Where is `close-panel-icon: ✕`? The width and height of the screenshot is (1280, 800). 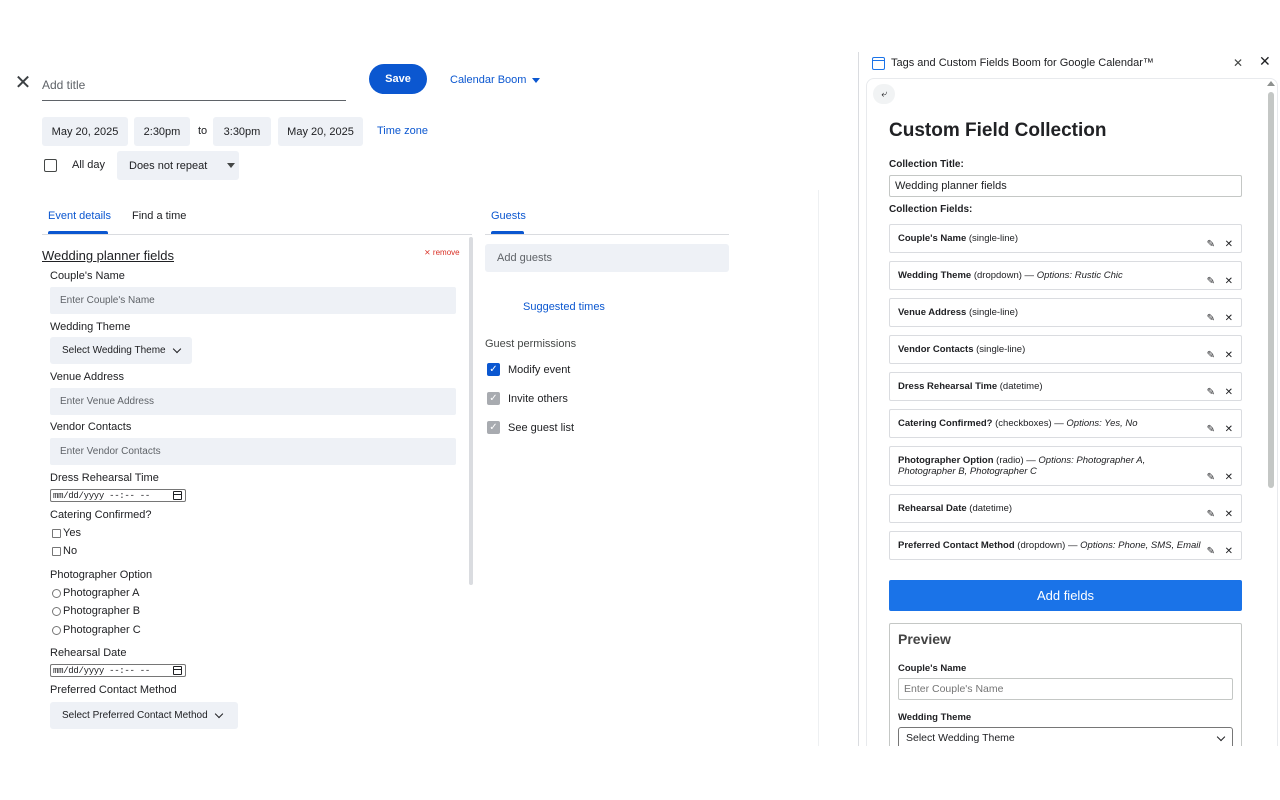
close-panel-icon: ✕ is located at coordinates (1265, 62).